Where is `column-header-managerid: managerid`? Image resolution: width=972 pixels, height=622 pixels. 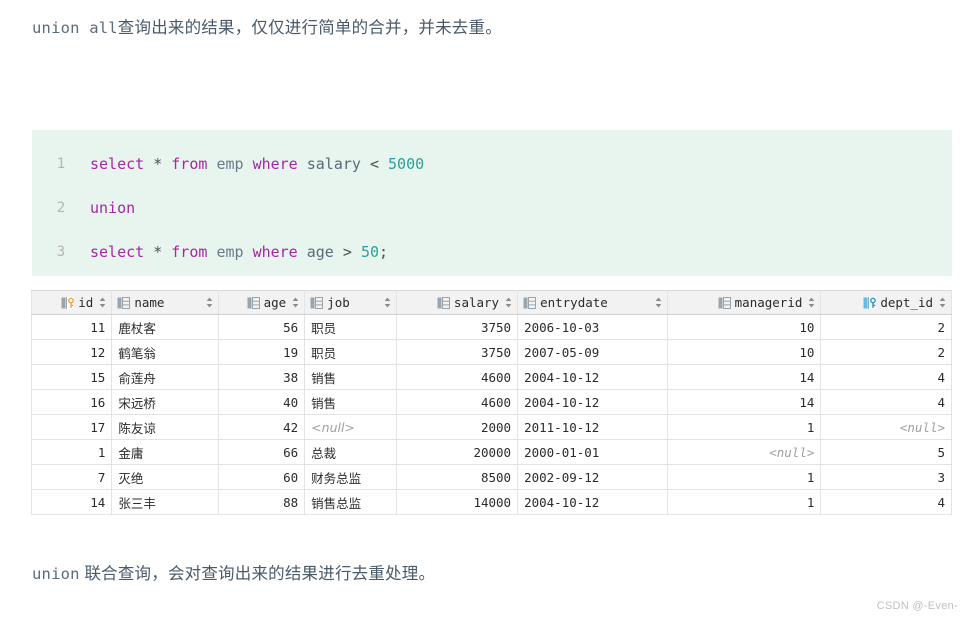 column-header-managerid: managerid is located at coordinates (744, 302).